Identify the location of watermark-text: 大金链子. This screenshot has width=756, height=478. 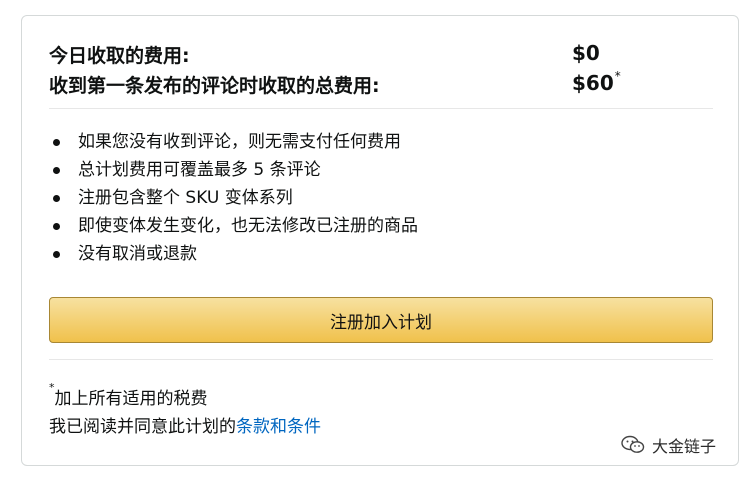
(684, 446).